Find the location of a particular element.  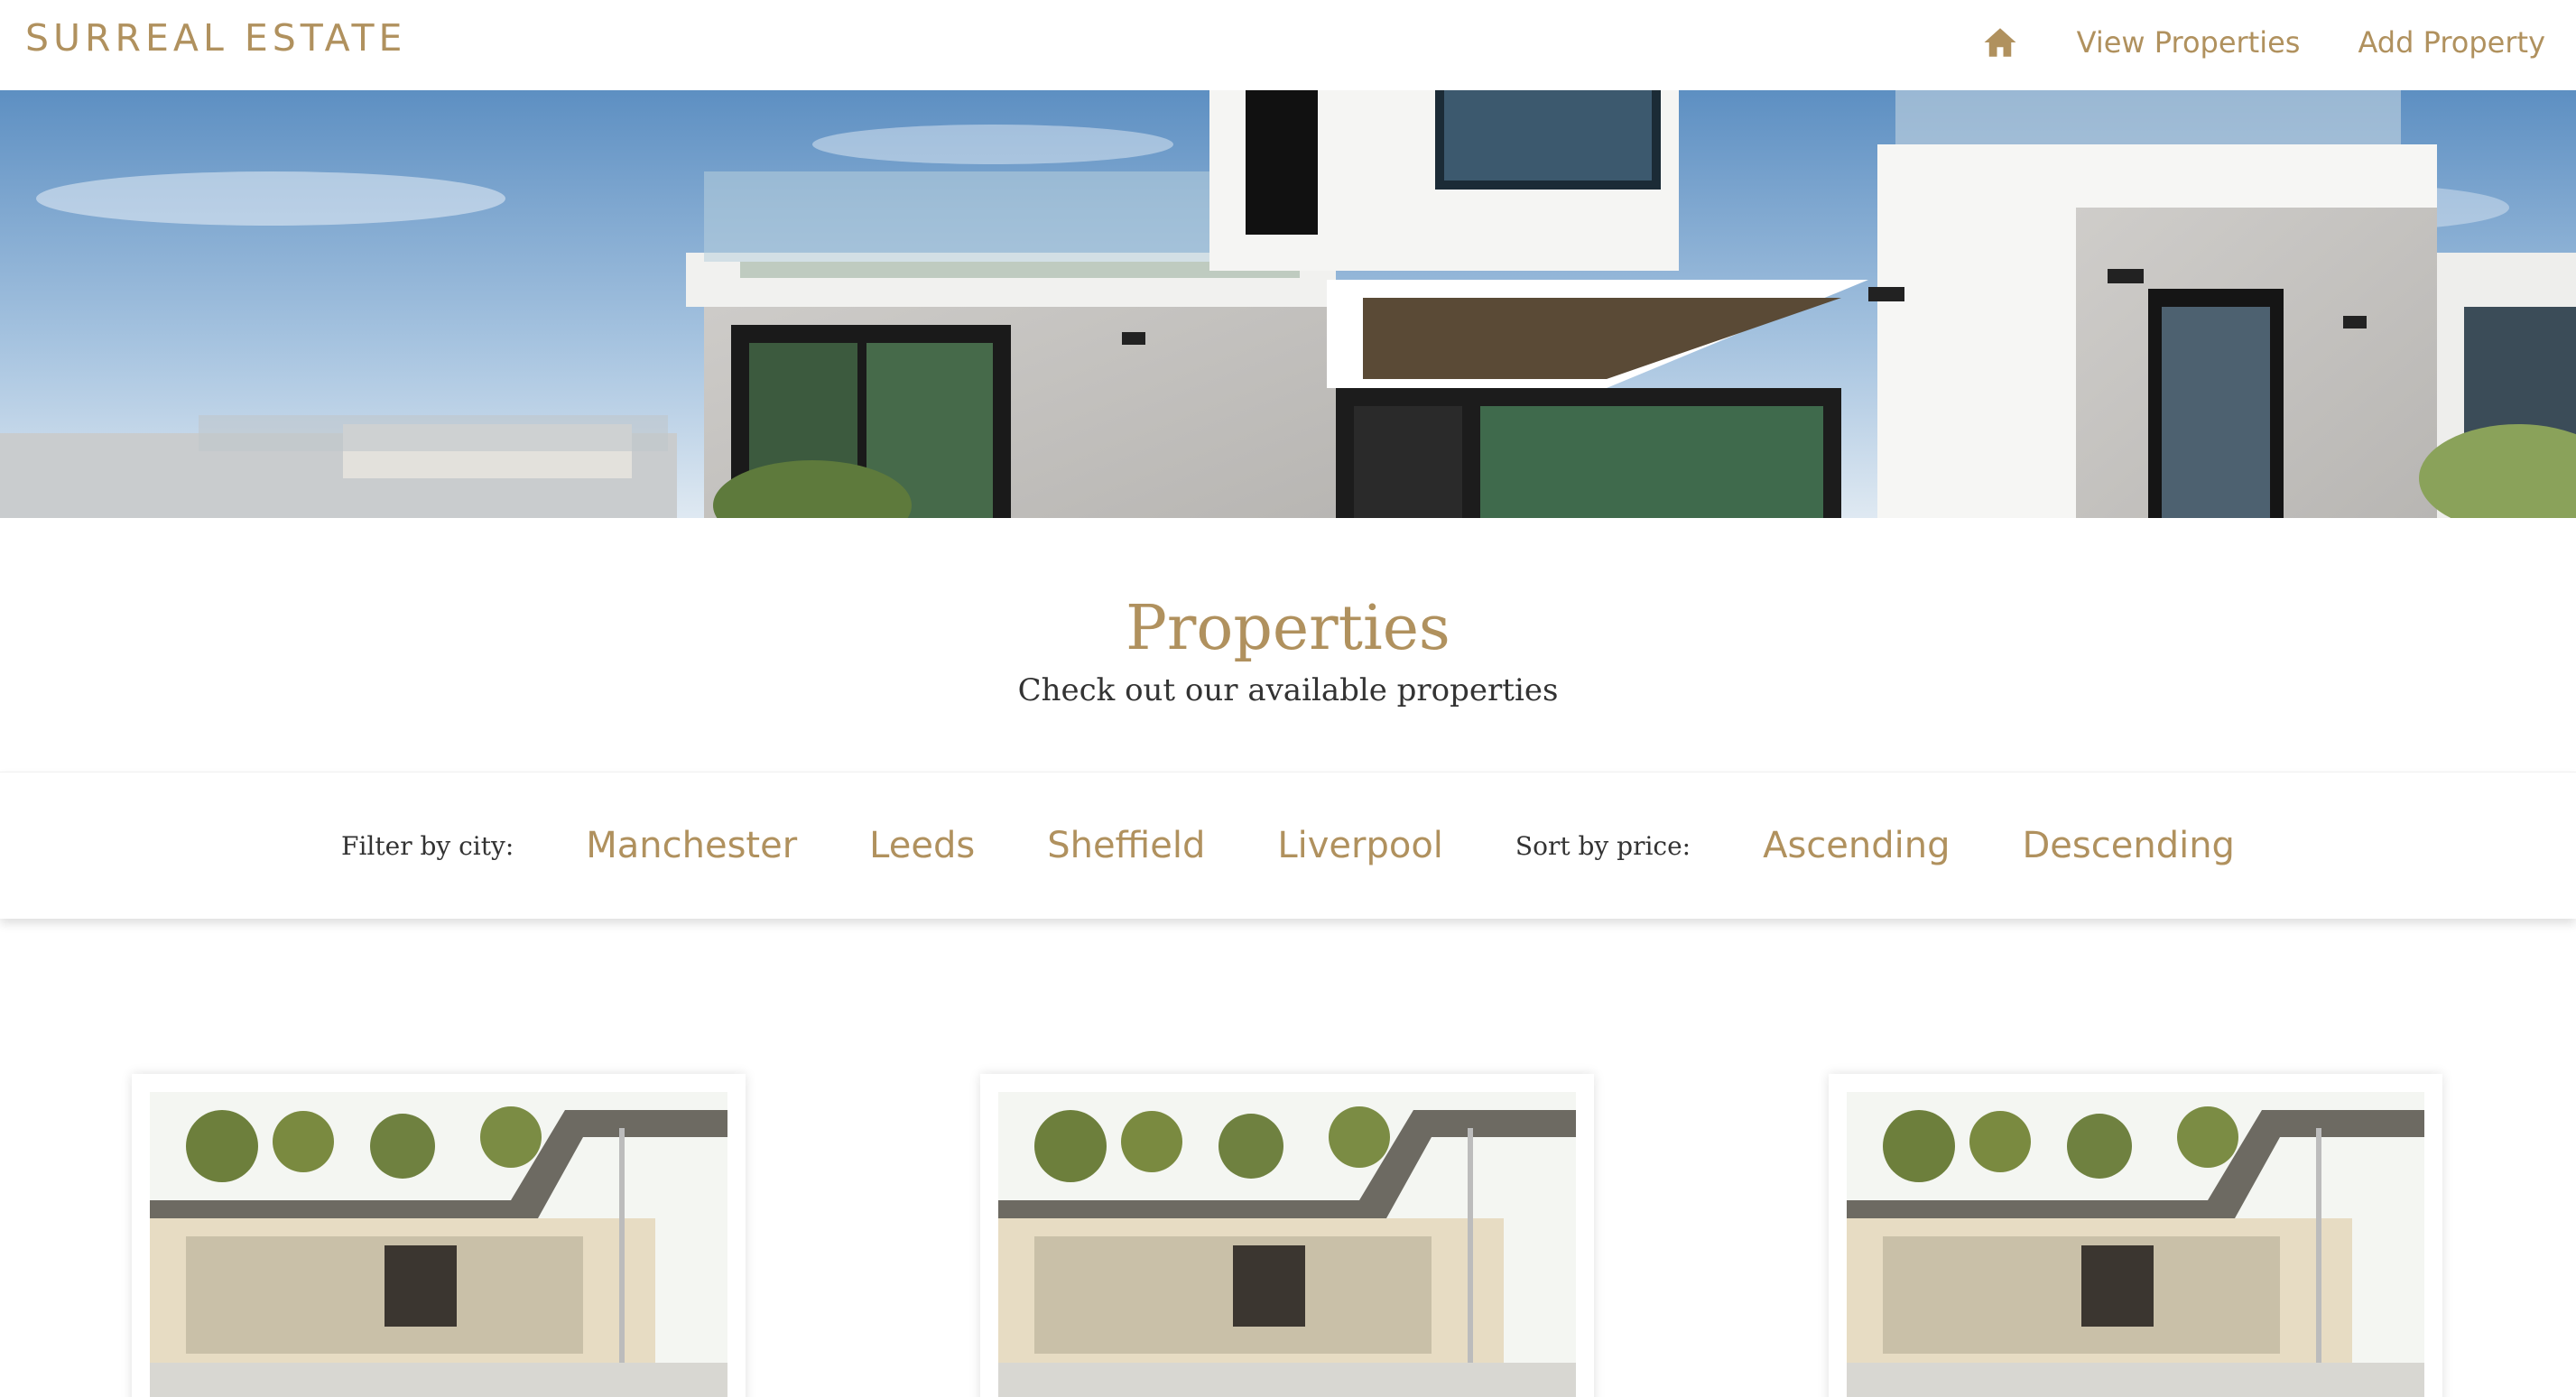

brand-logo: SURREAL ESTATE is located at coordinates (215, 38).